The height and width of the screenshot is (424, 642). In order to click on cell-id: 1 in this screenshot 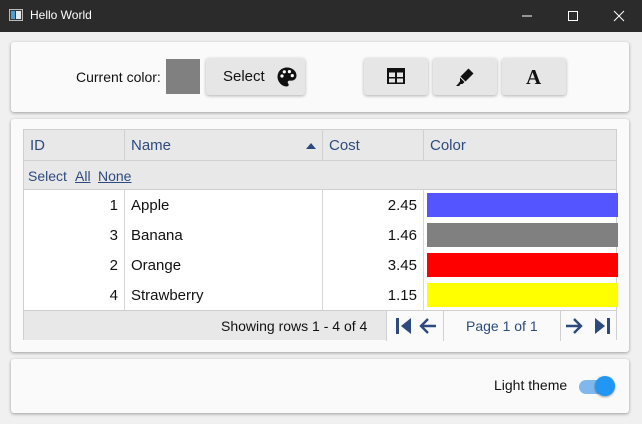, I will do `click(74, 205)`.